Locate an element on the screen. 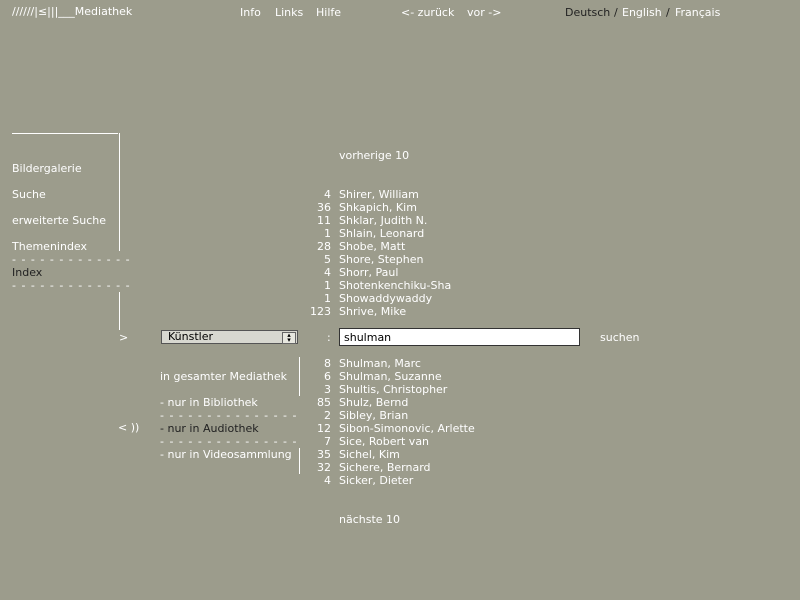  speaker-icon: < )) is located at coordinates (129, 427).